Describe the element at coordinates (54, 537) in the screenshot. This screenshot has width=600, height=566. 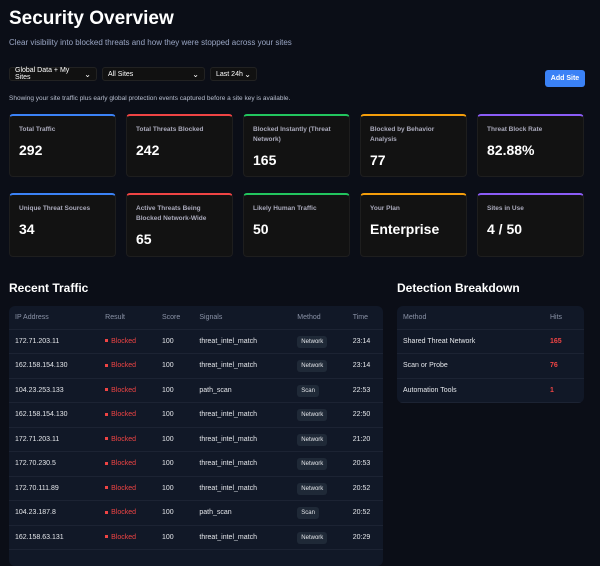
I see `cell: 162.158.63.131` at that location.